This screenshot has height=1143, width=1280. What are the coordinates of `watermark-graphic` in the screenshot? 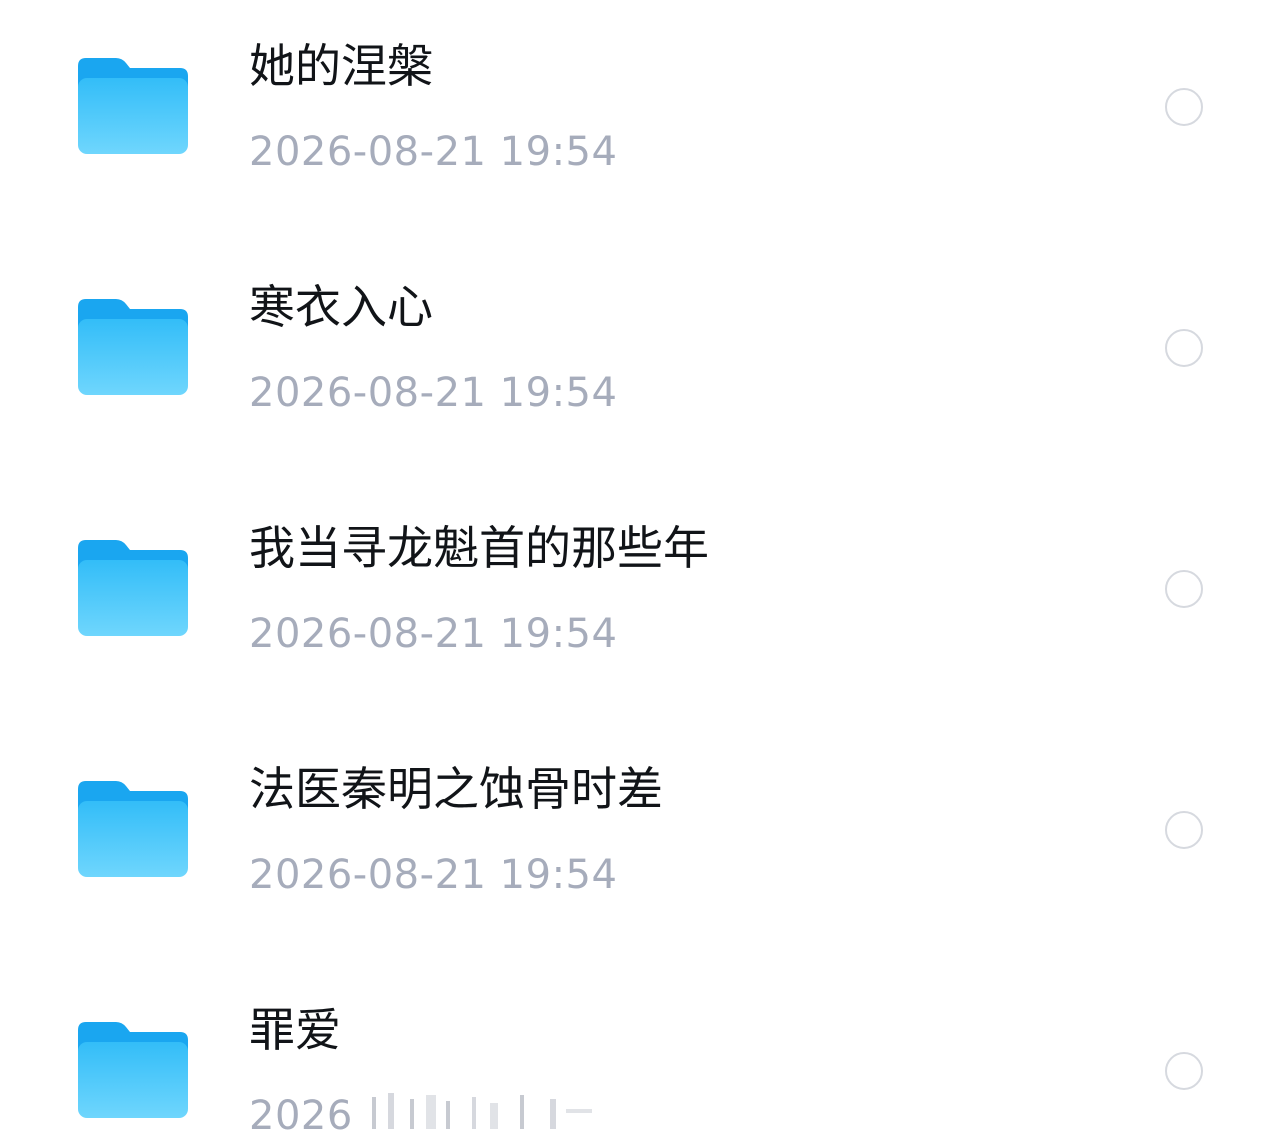 It's located at (480, 1113).